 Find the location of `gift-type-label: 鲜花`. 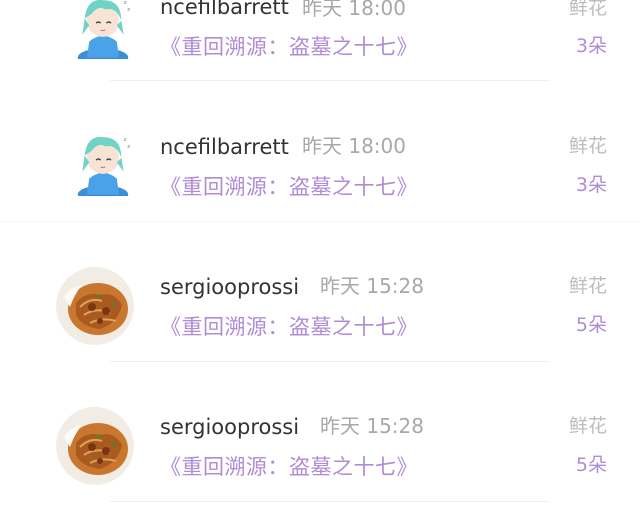

gift-type-label: 鲜花 is located at coordinates (587, 426).